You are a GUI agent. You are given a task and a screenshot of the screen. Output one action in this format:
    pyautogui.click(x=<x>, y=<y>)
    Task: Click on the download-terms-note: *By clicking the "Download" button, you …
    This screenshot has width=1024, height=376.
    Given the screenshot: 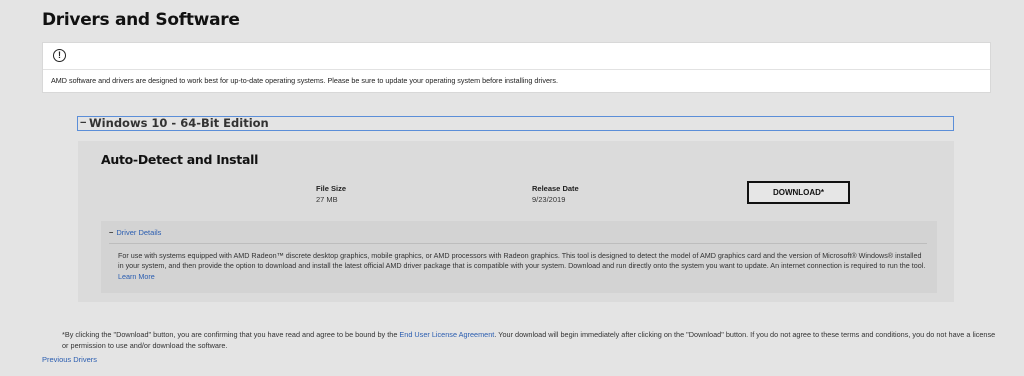 What is the action you would take?
    pyautogui.click(x=529, y=340)
    